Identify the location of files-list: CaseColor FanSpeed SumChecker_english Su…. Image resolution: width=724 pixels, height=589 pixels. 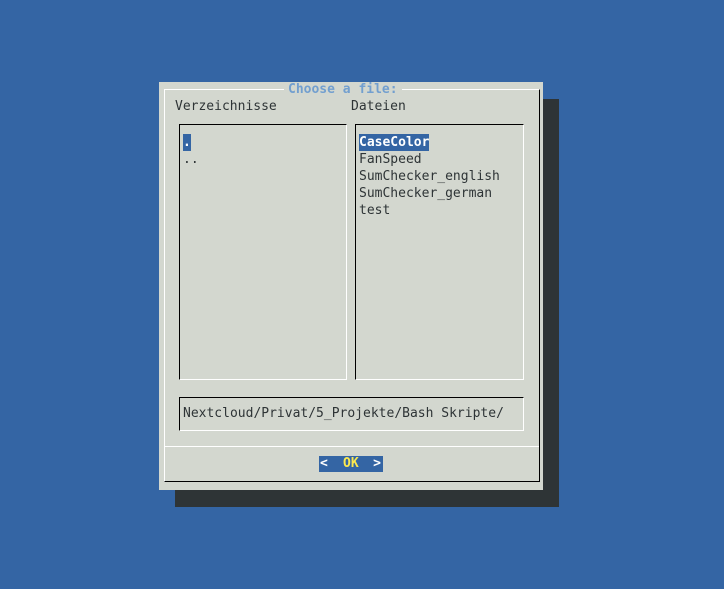
(439, 252).